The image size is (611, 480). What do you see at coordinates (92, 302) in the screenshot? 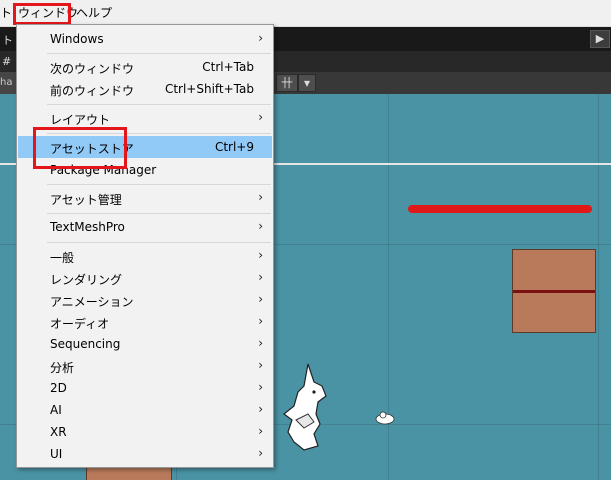
I see `menu-item-label: アニメーション` at bounding box center [92, 302].